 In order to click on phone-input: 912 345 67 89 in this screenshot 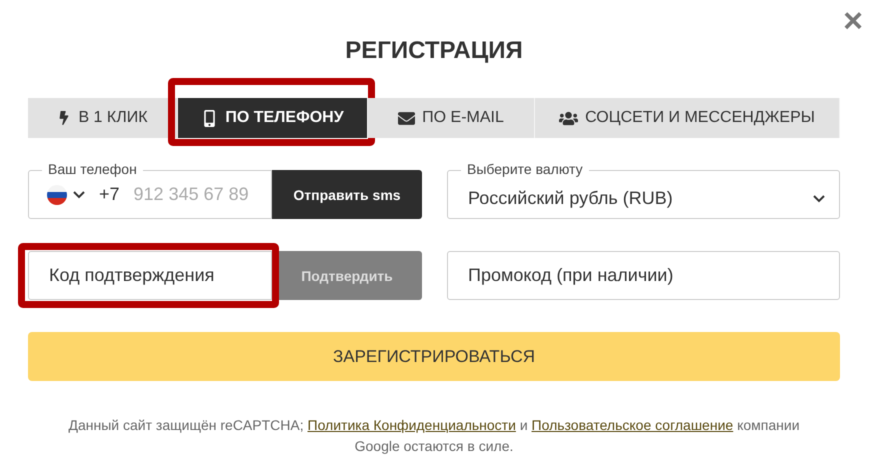, I will do `click(192, 194)`.